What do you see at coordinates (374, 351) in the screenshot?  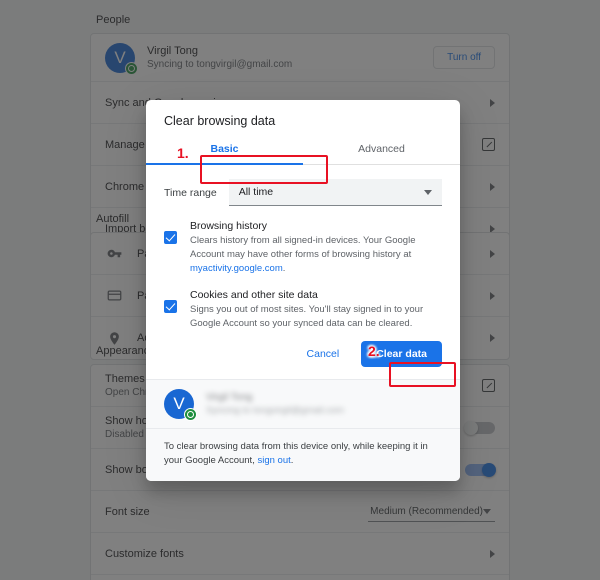 I see `annotation-number-2: 2.` at bounding box center [374, 351].